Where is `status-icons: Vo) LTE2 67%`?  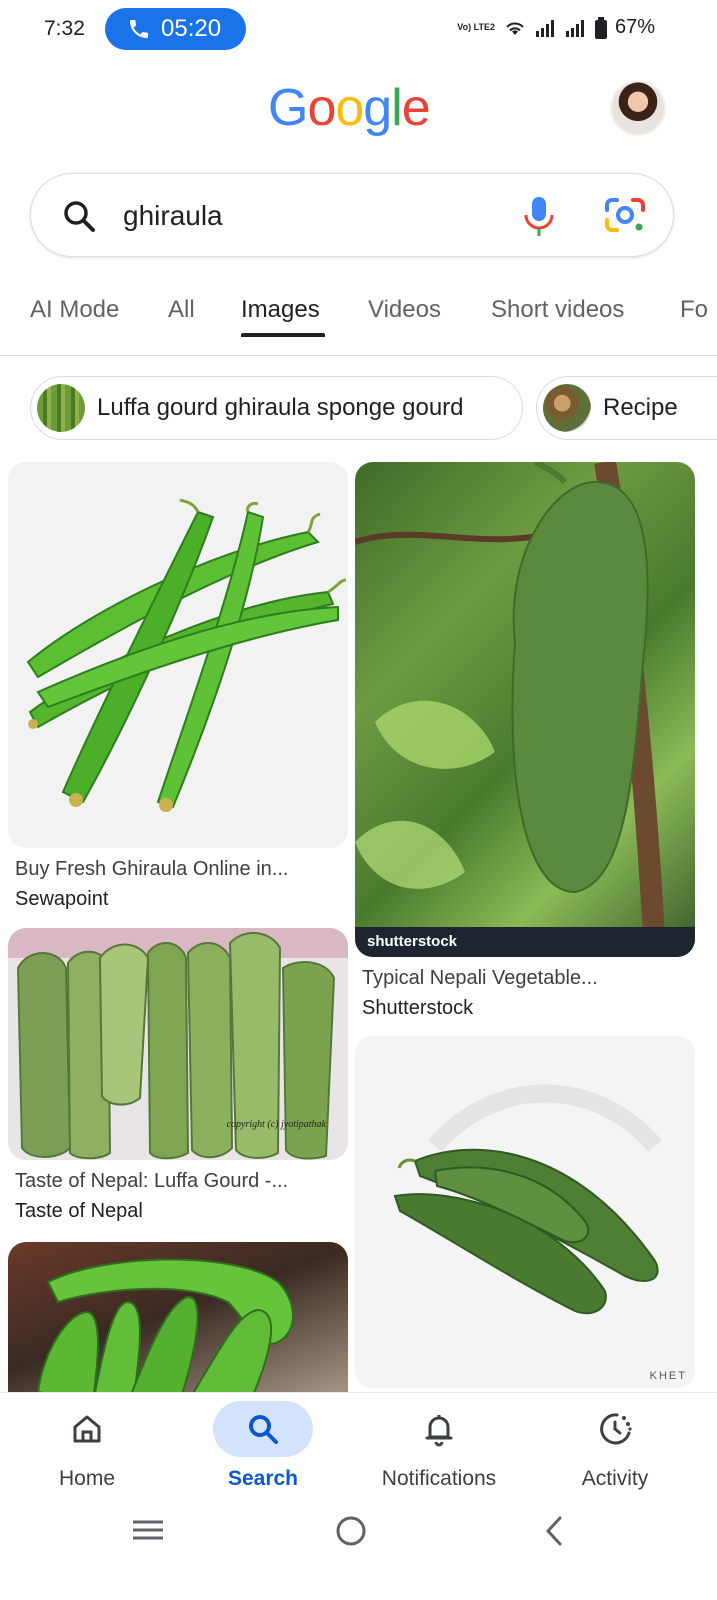
status-icons: Vo) LTE2 67% is located at coordinates (556, 27).